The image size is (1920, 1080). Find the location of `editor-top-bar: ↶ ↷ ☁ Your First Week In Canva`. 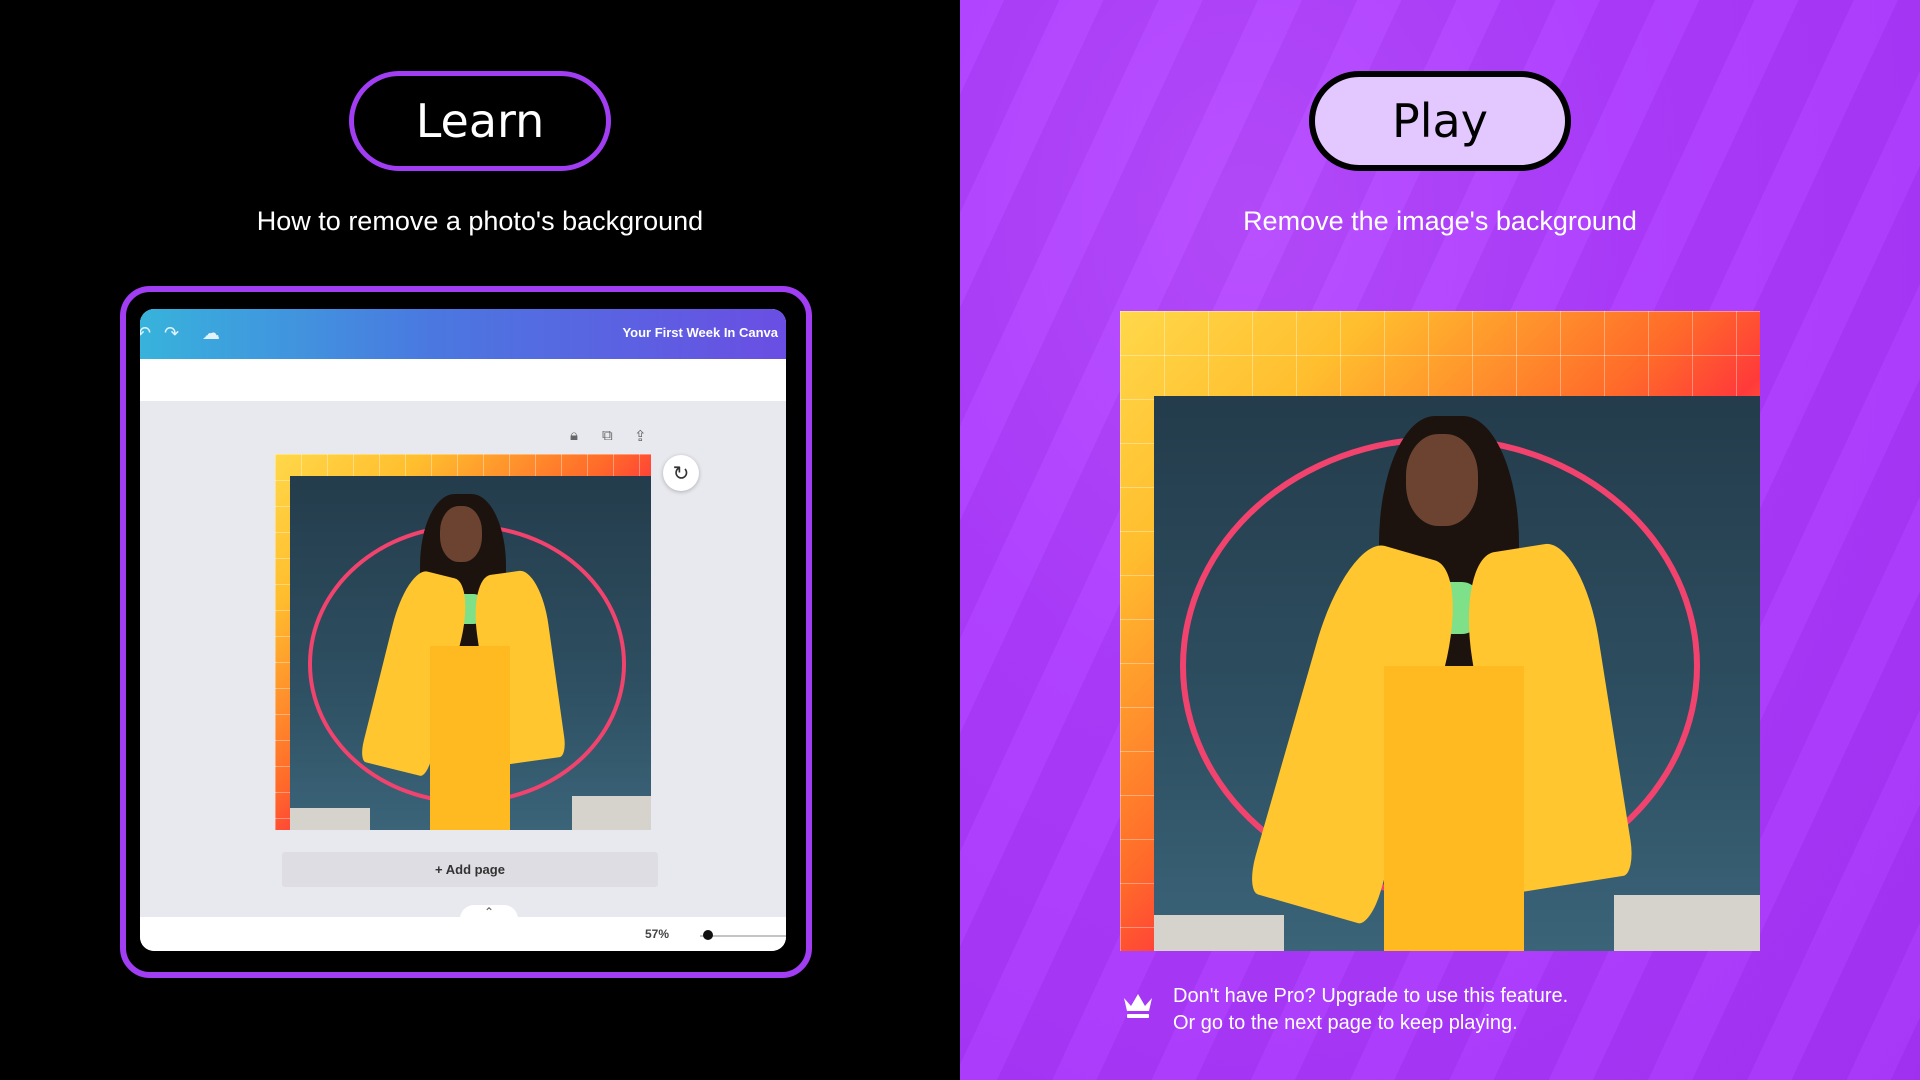

editor-top-bar: ↶ ↷ ☁ Your First Week In Canva is located at coordinates (463, 334).